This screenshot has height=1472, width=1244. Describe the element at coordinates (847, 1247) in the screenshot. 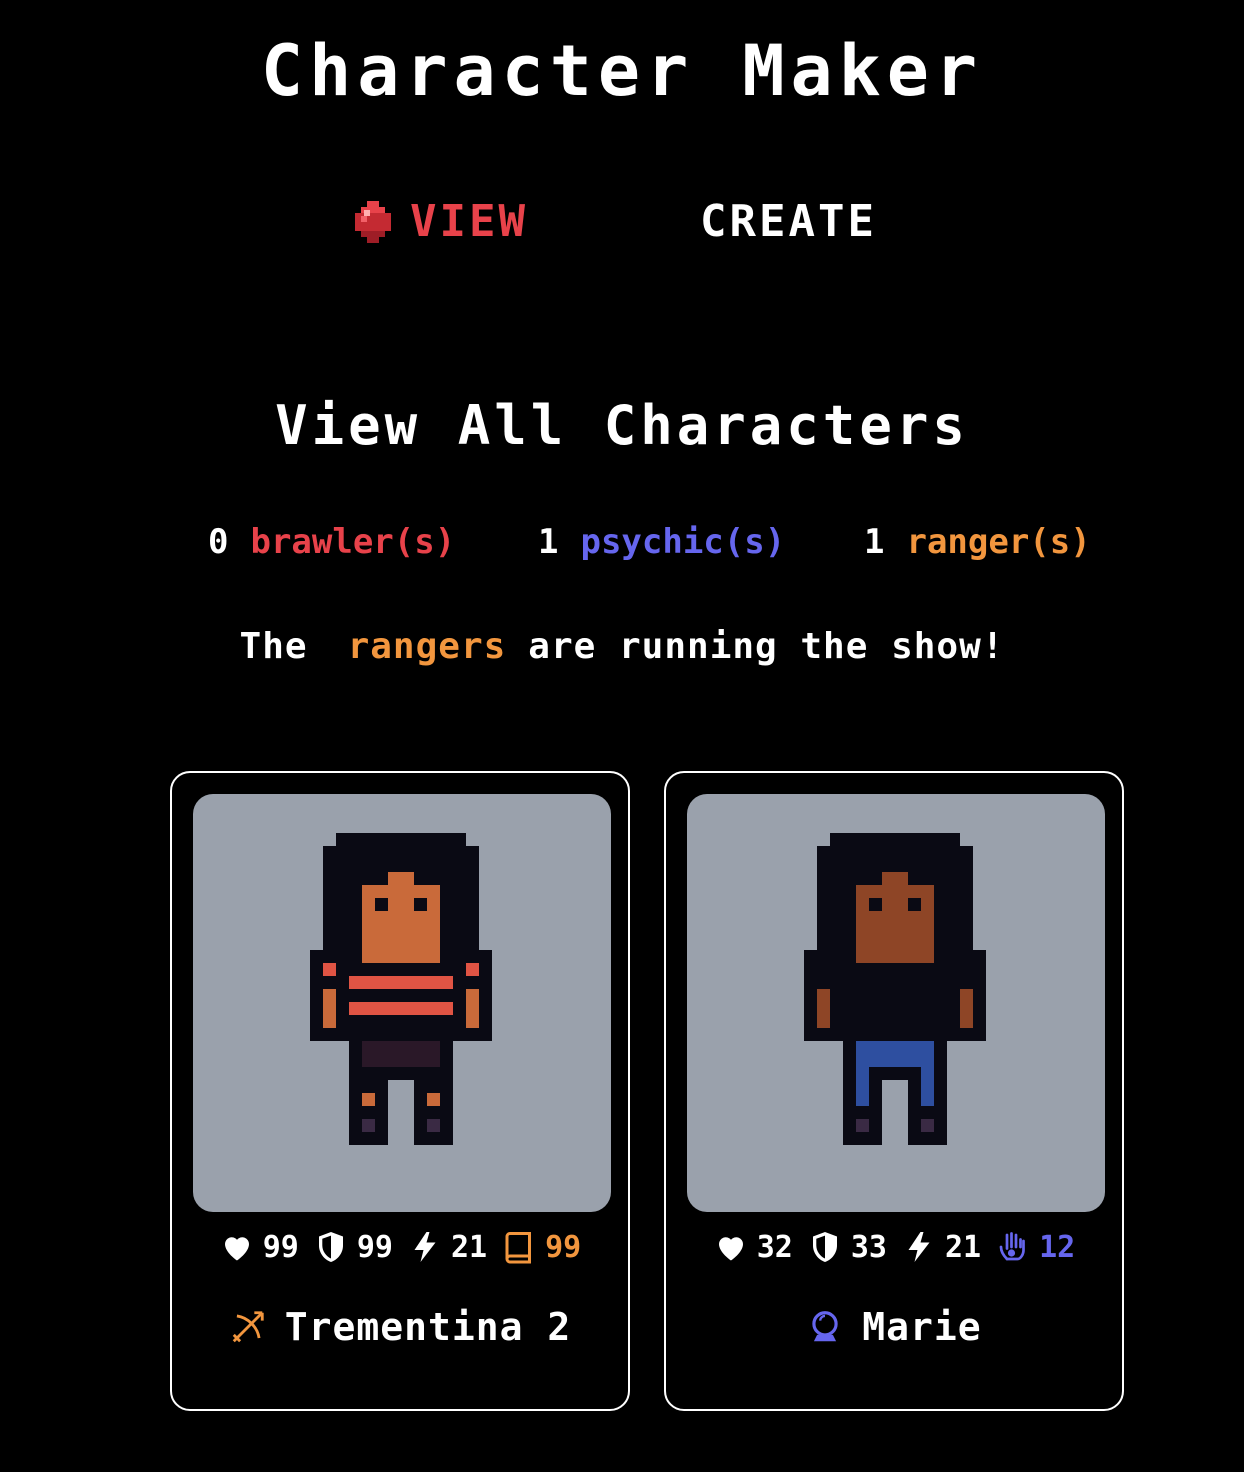

I see `defense-stat: 33` at that location.